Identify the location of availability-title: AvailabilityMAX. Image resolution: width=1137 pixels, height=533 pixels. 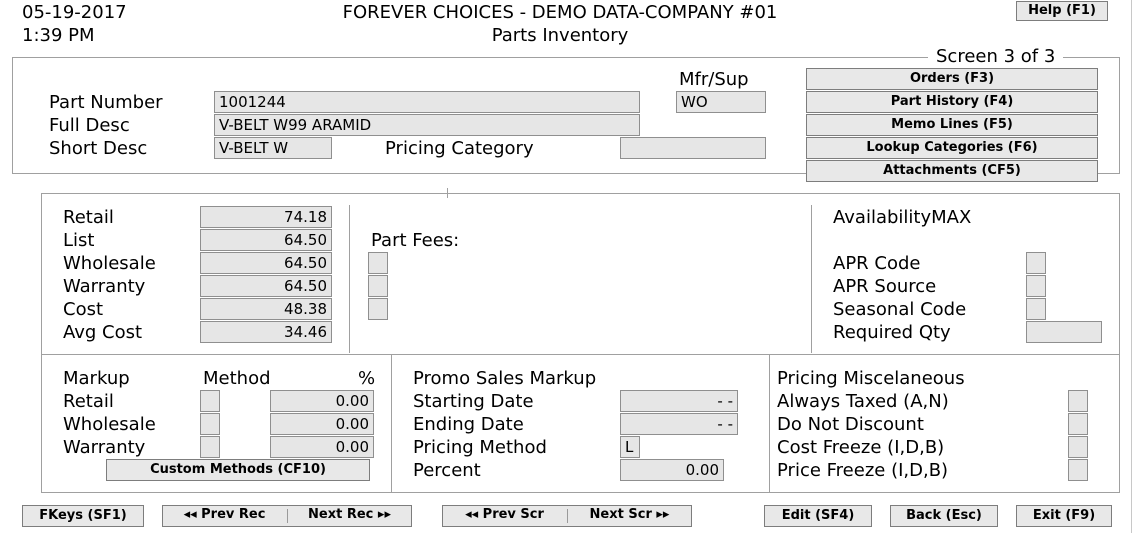
(902, 217).